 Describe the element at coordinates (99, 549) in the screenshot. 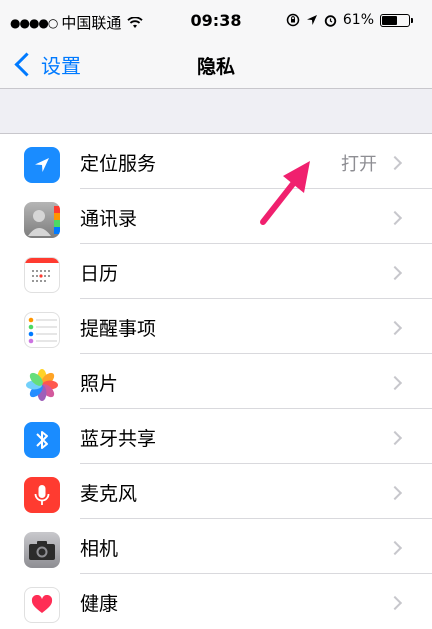

I see `row-label: 相机` at that location.